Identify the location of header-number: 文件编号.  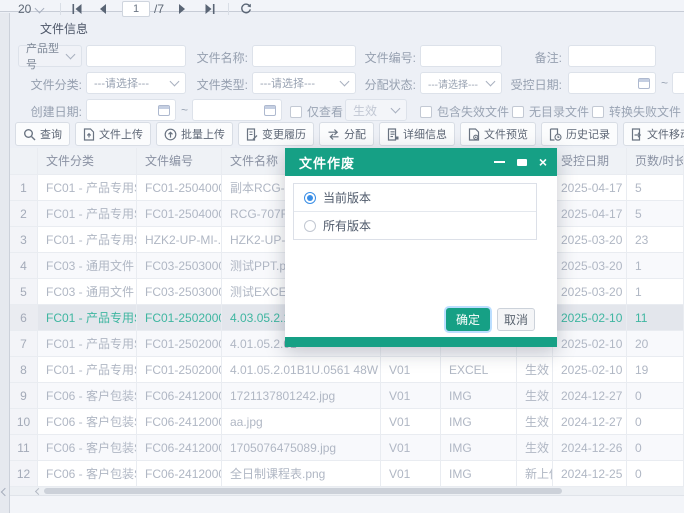
(179, 161).